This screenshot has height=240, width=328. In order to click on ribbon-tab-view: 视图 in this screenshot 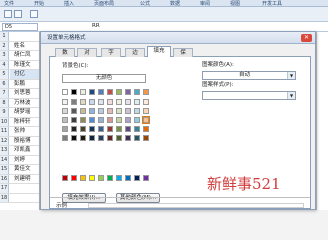, I will do `click(235, 3)`.